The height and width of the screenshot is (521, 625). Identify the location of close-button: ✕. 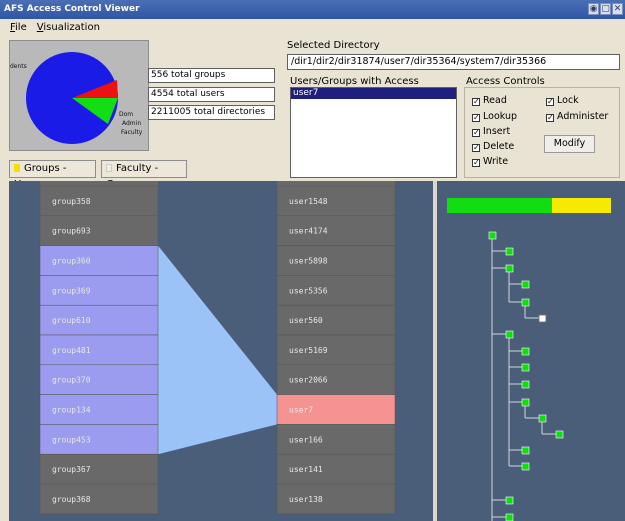
(617, 9).